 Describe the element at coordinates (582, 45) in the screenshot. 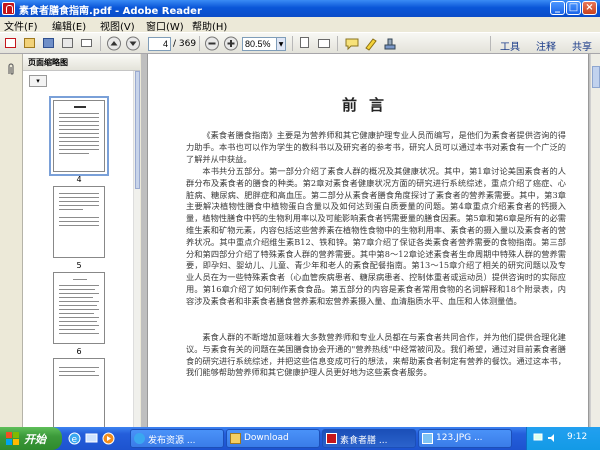

I see `share-button: 共享` at that location.